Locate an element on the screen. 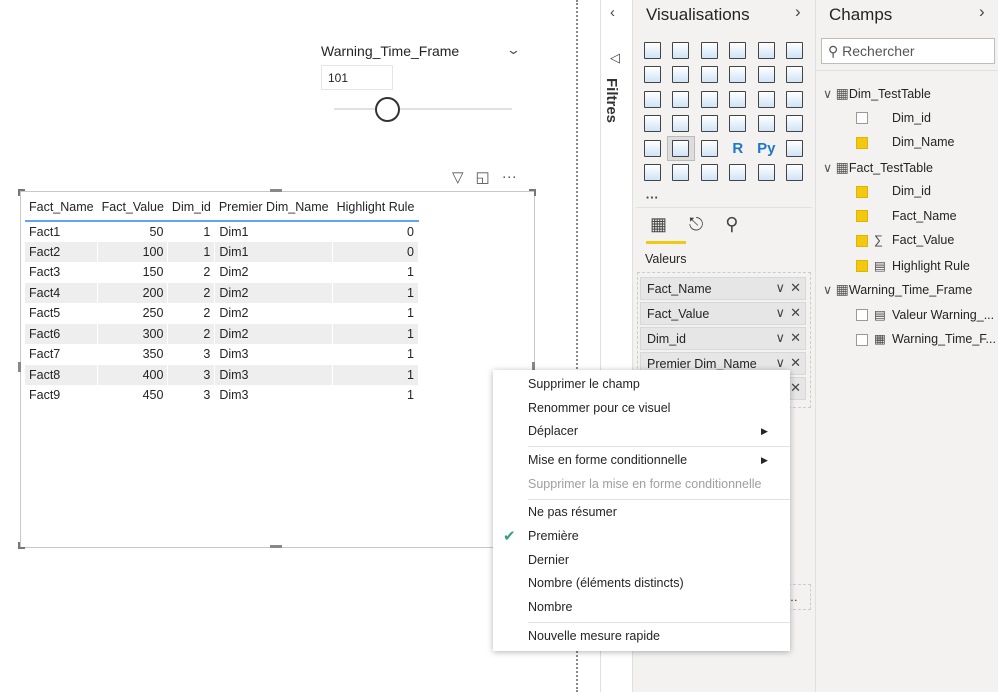 The height and width of the screenshot is (692, 998). column-header: Dim_id is located at coordinates (191, 208).